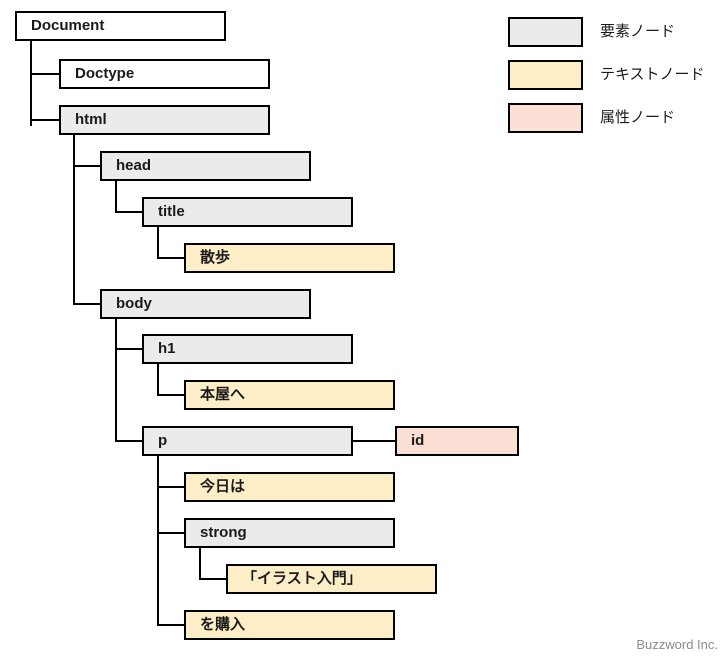 This screenshot has height=660, width=728. Describe the element at coordinates (170, 258) in the screenshot. I see `connector-title-text` at that location.